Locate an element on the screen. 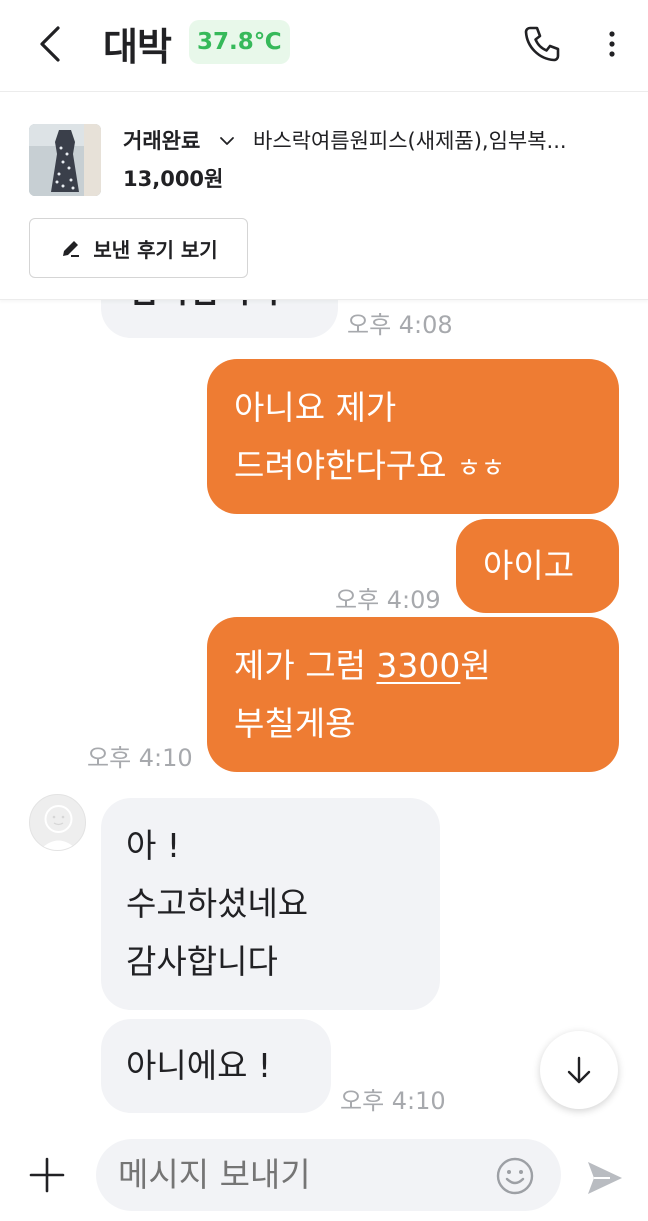  attach-button is located at coordinates (47, 1175).